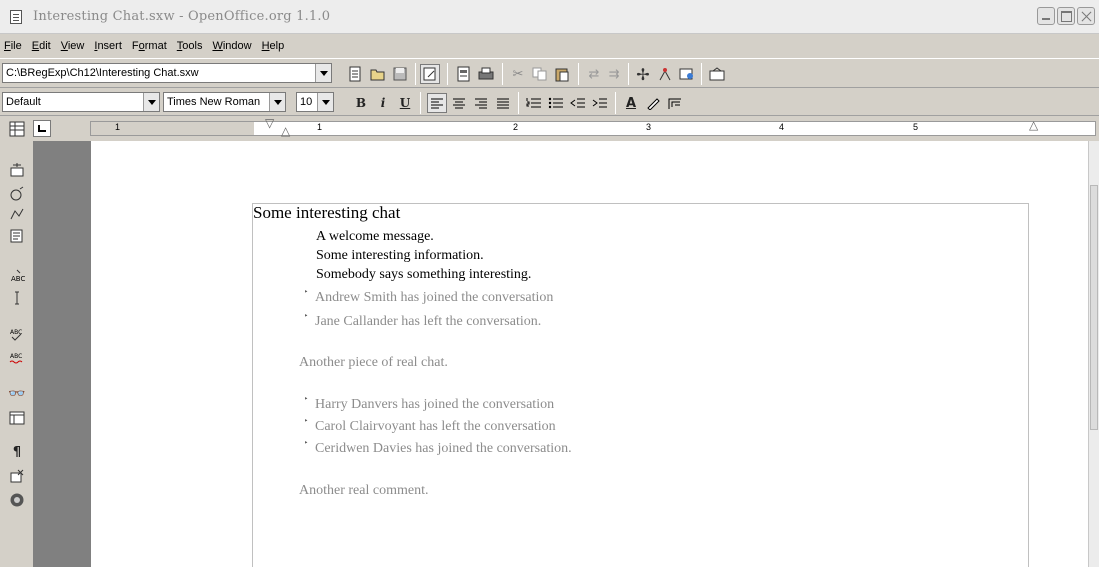  What do you see at coordinates (375, 236) in the screenshot?
I see `document-line: A welcome message.` at bounding box center [375, 236].